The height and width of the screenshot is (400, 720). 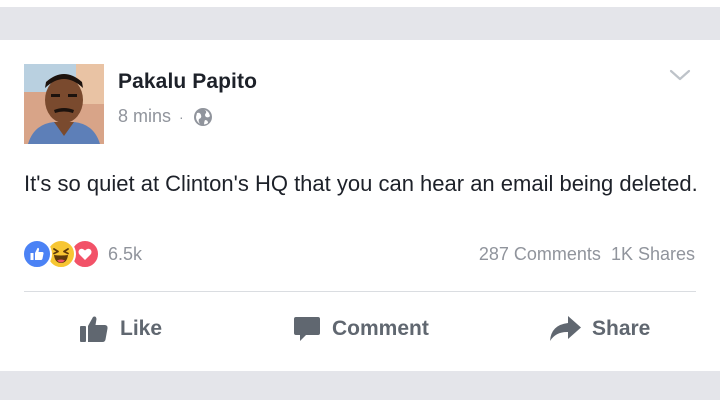 I want to click on avatar-image, so click(x=64, y=104).